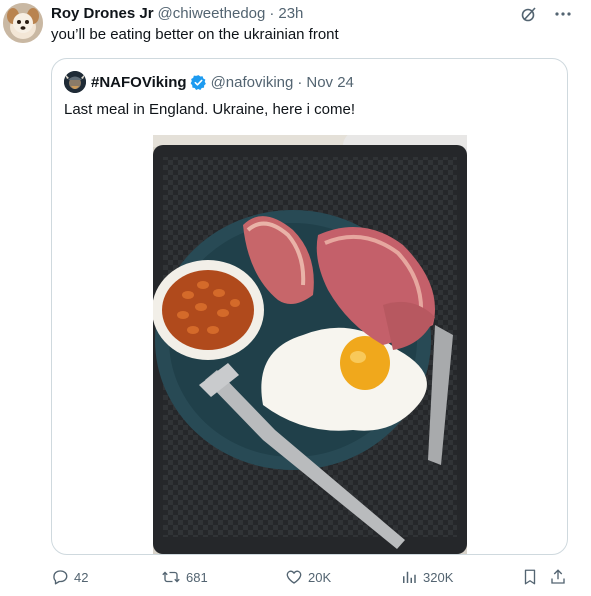 This screenshot has width=591, height=596. What do you see at coordinates (563, 14) in the screenshot?
I see `more-icon` at bounding box center [563, 14].